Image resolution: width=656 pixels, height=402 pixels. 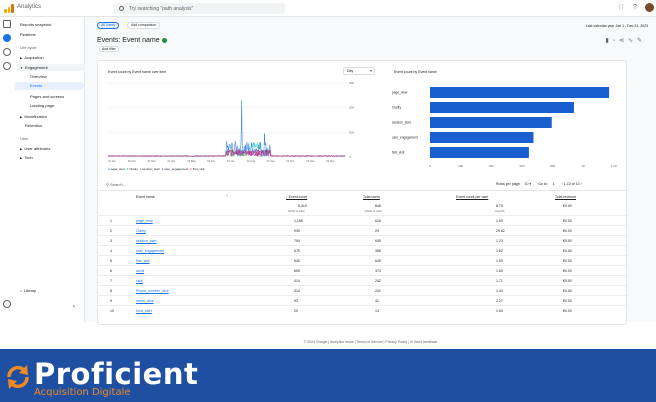 What do you see at coordinates (33, 125) in the screenshot?
I see `sidebar-item-retention: Retention` at bounding box center [33, 125].